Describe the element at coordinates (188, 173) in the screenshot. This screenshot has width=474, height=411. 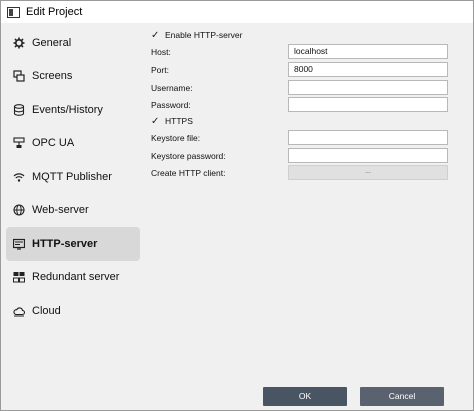
I see `create-http-client-label: Create HTTP client:` at that location.